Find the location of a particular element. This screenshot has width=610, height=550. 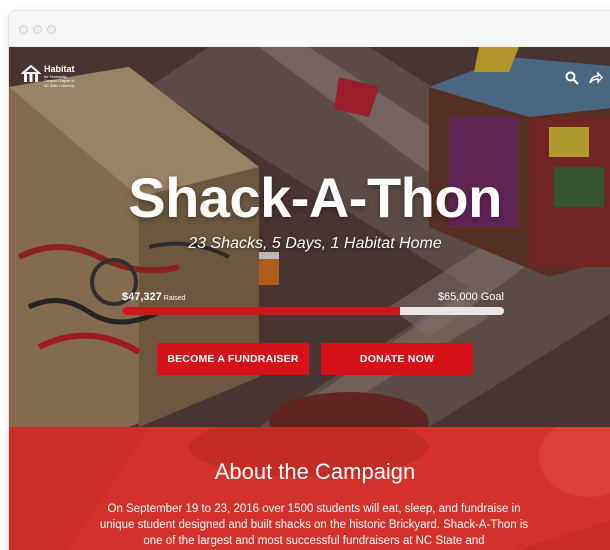

donate-now-button: DONATE NOW is located at coordinates (397, 359).